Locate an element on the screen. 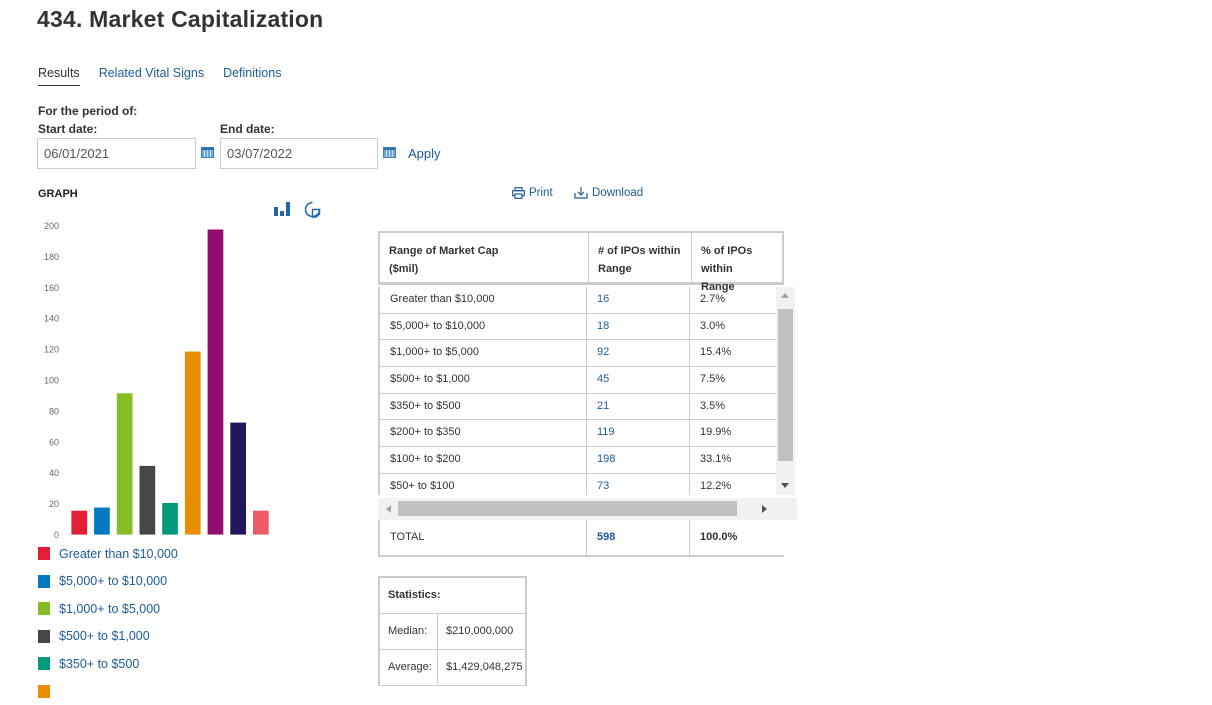  table-row: Greater than $10,000162.7% is located at coordinates (579, 300).